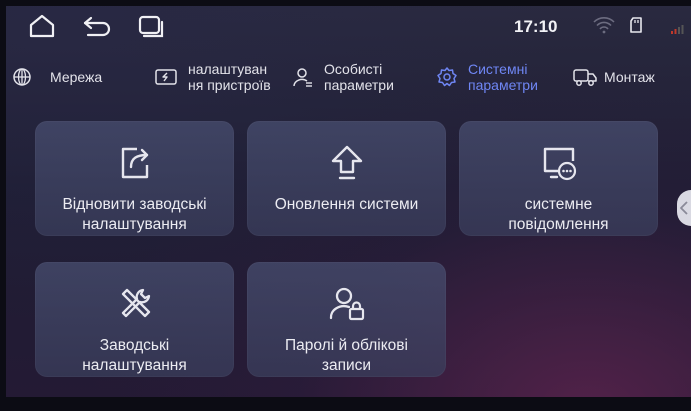  I want to click on tab-device-settings-label: налаштуван ня пристроїв, so click(229, 77).